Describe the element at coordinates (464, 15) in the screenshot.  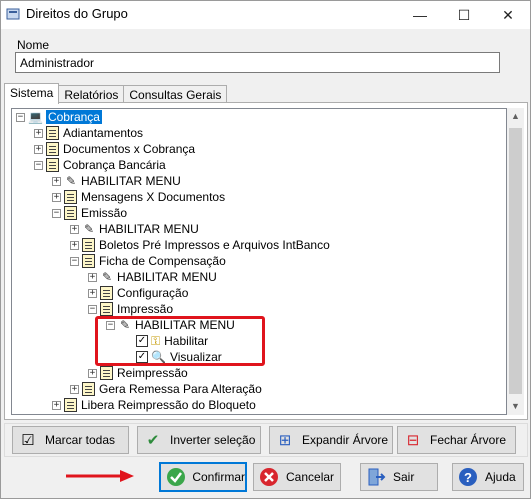
I see `maximize-button: ☐` at that location.